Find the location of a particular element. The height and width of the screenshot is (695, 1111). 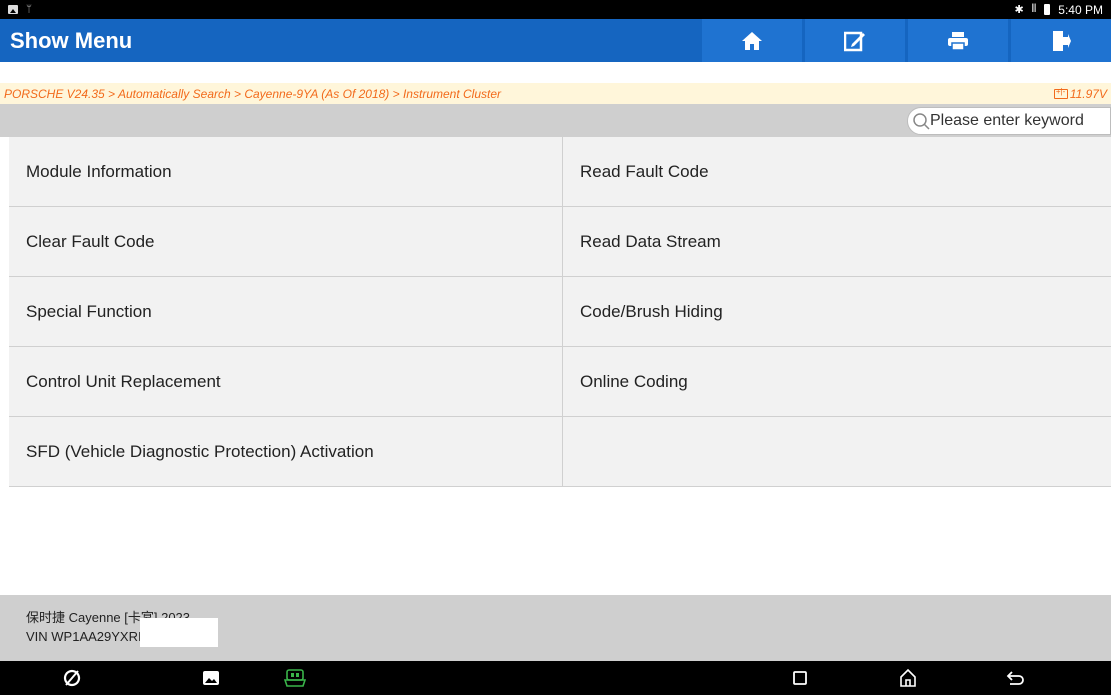

vin-row: VIN WP1AA29YXRI is located at coordinates (568, 632).